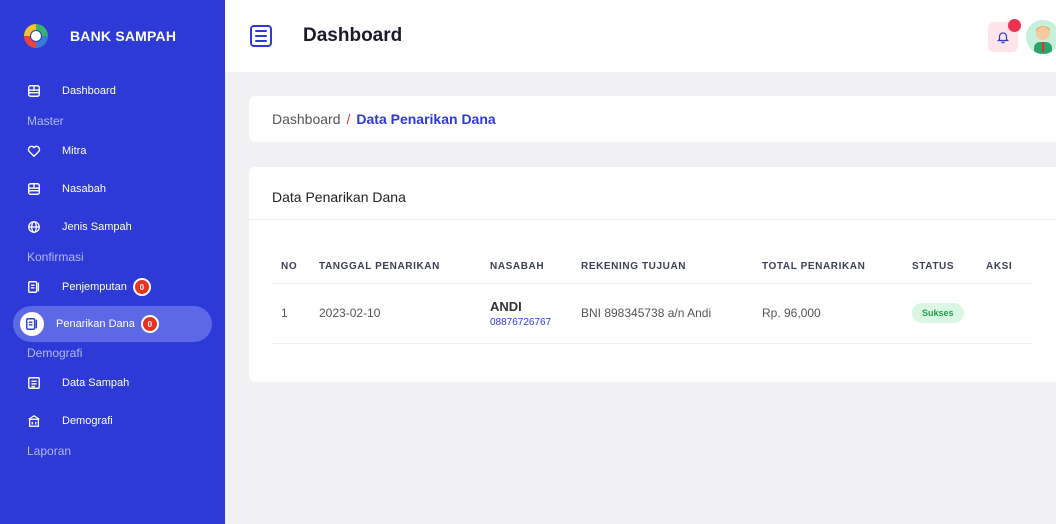 Image resolution: width=1056 pixels, height=524 pixels. What do you see at coordinates (1004, 313) in the screenshot?
I see `cell-action` at bounding box center [1004, 313].